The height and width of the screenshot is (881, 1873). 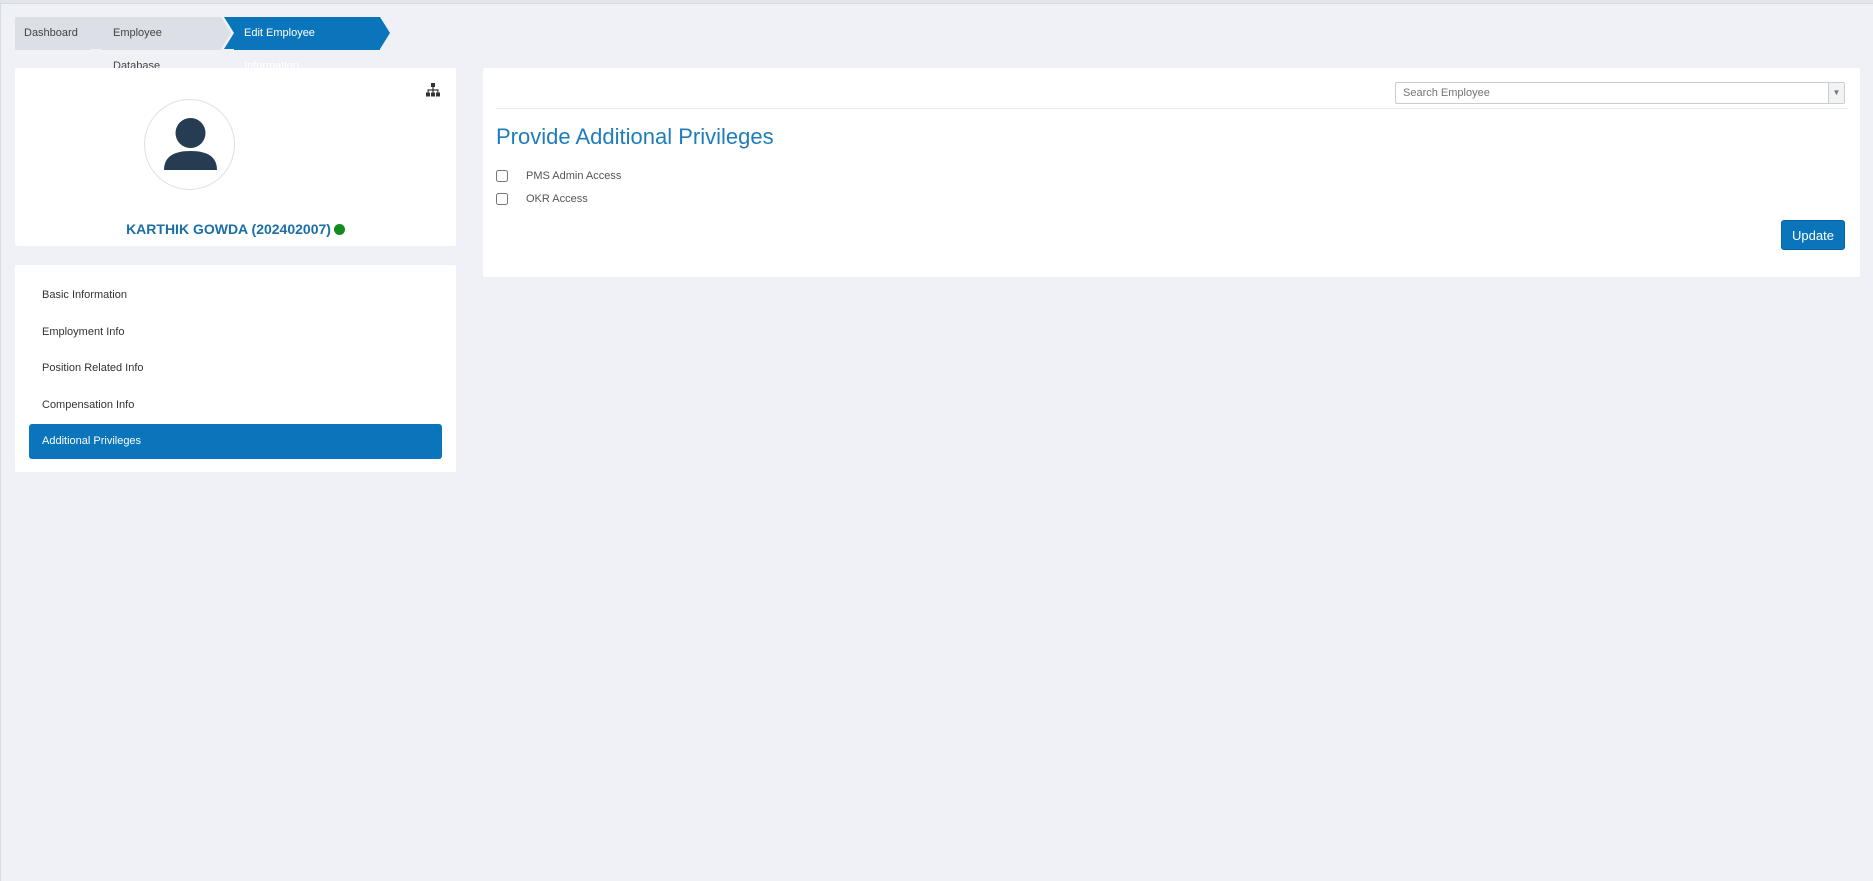 What do you see at coordinates (502, 176) in the screenshot?
I see `pms-admin-access-checkbox` at bounding box center [502, 176].